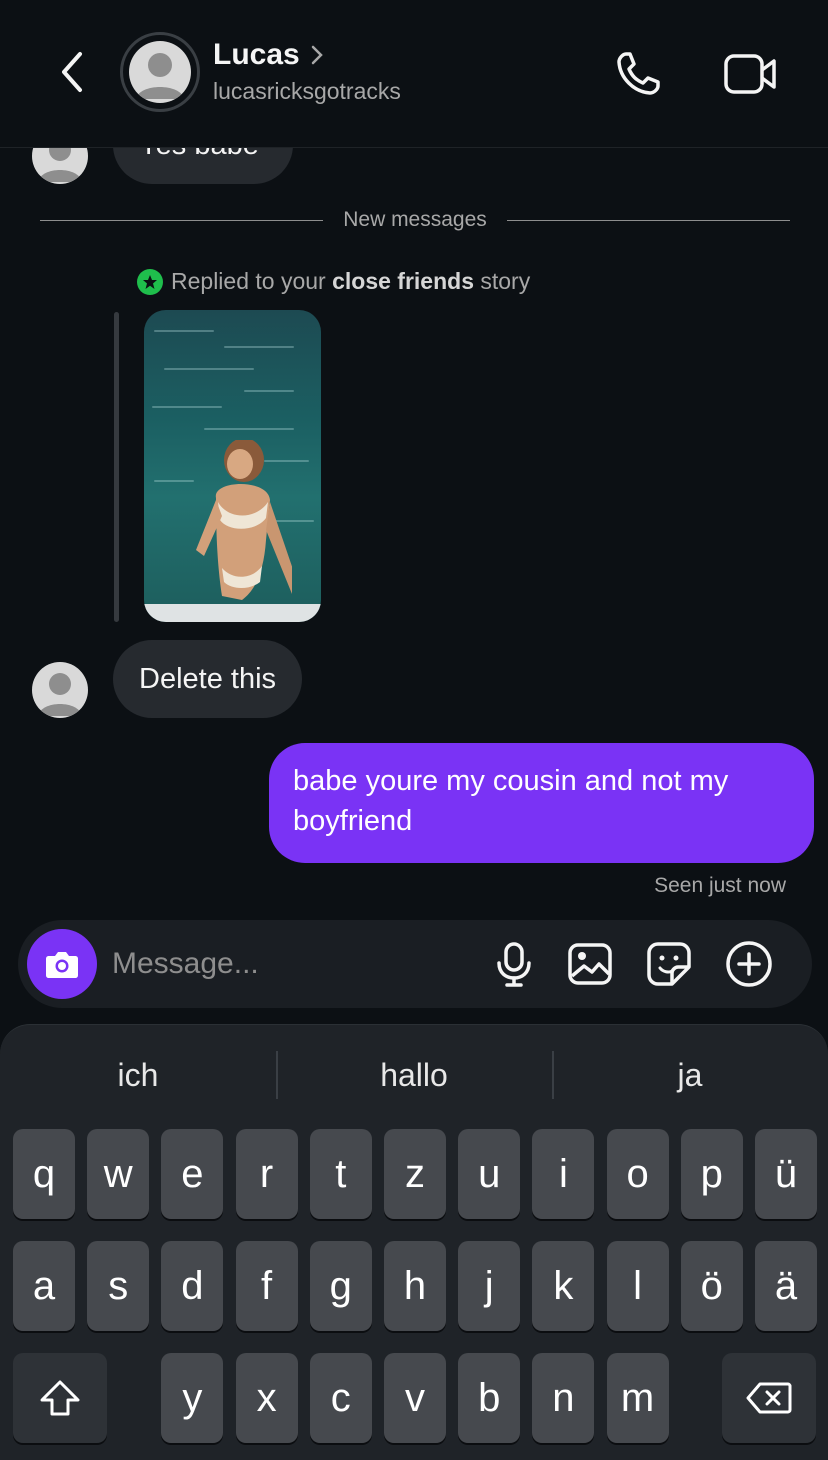  What do you see at coordinates (340, 1398) in the screenshot?
I see `key-c: c` at bounding box center [340, 1398].